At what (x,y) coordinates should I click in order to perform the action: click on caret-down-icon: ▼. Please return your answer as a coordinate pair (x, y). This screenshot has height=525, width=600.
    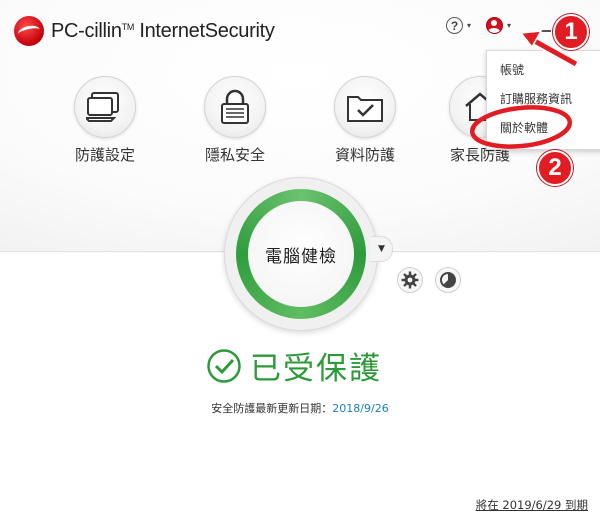
    Looking at the image, I should click on (381, 249).